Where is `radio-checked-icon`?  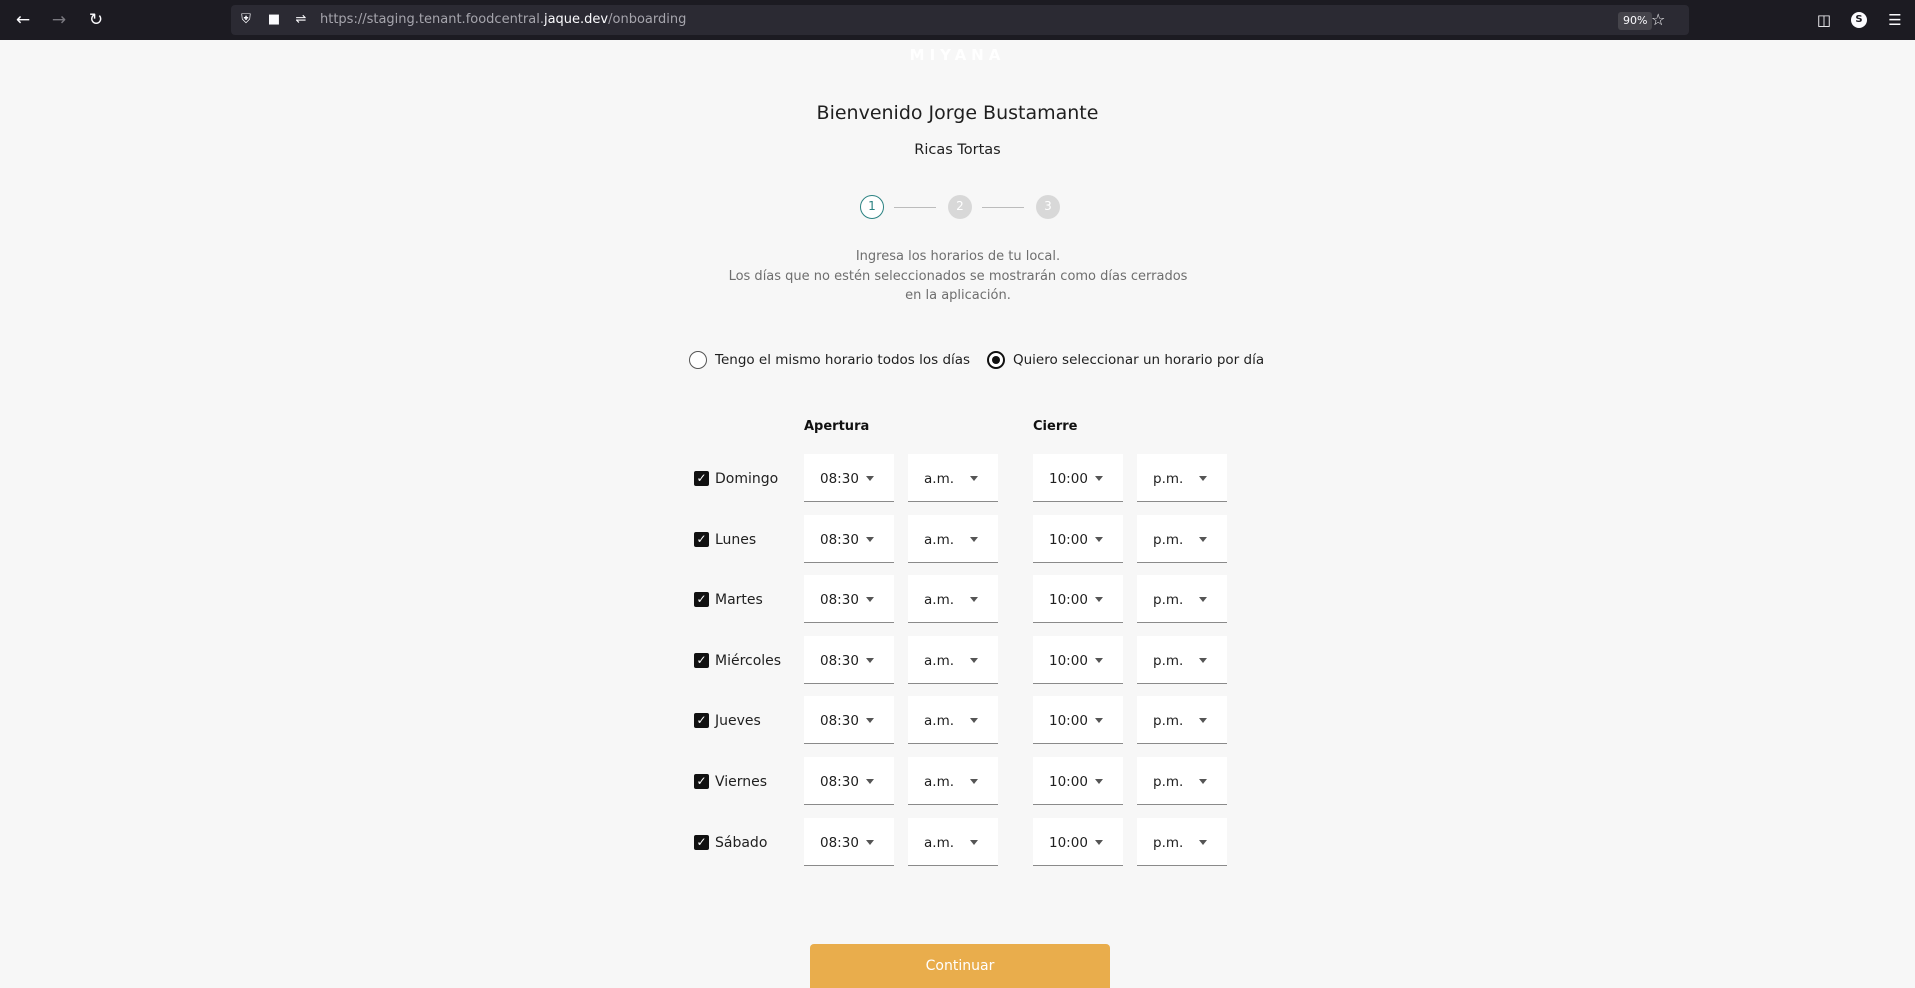
radio-checked-icon is located at coordinates (996, 360).